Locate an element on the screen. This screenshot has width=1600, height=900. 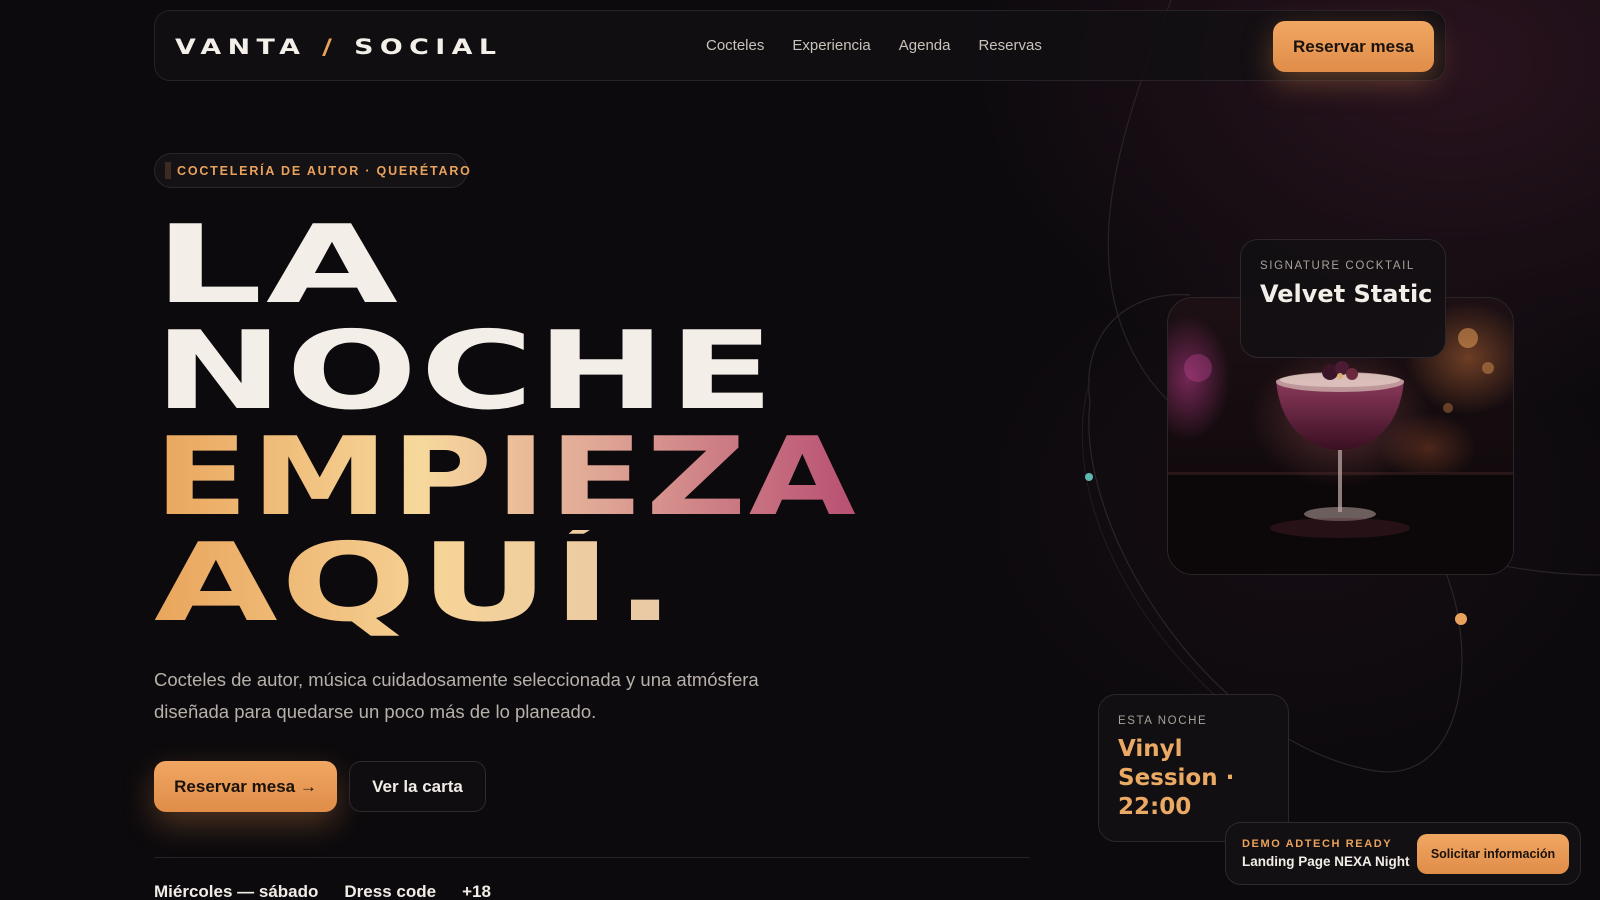
signature-label: SIGNATURE COCKTAIL is located at coordinates (1337, 266).